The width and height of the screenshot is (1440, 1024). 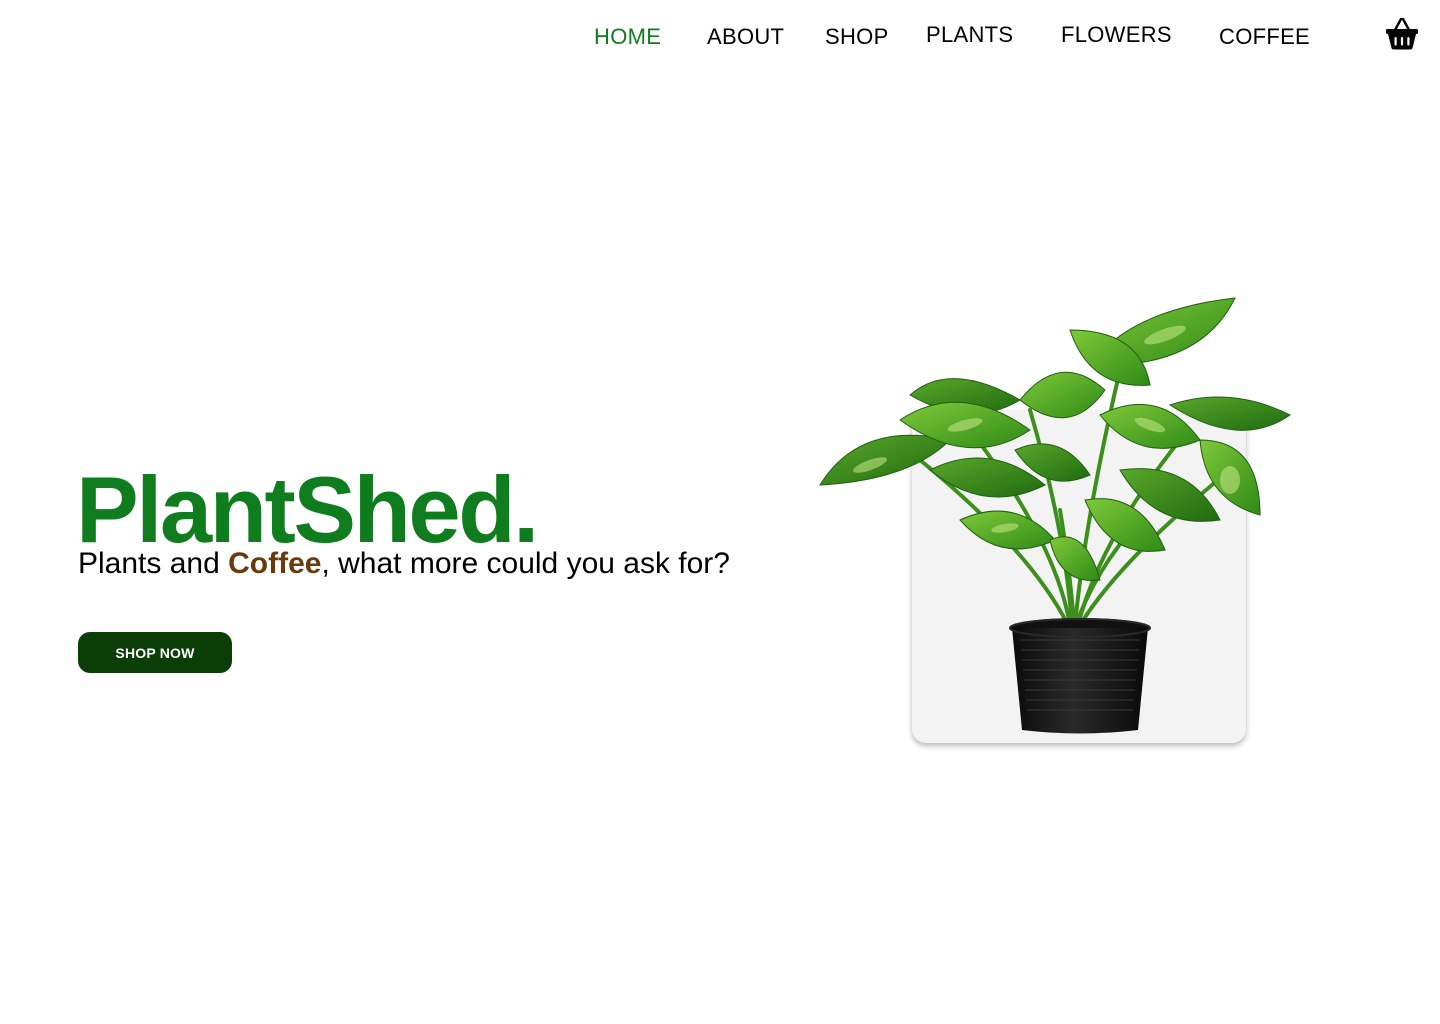 I want to click on nav-item-shop: SHOP, so click(x=857, y=37).